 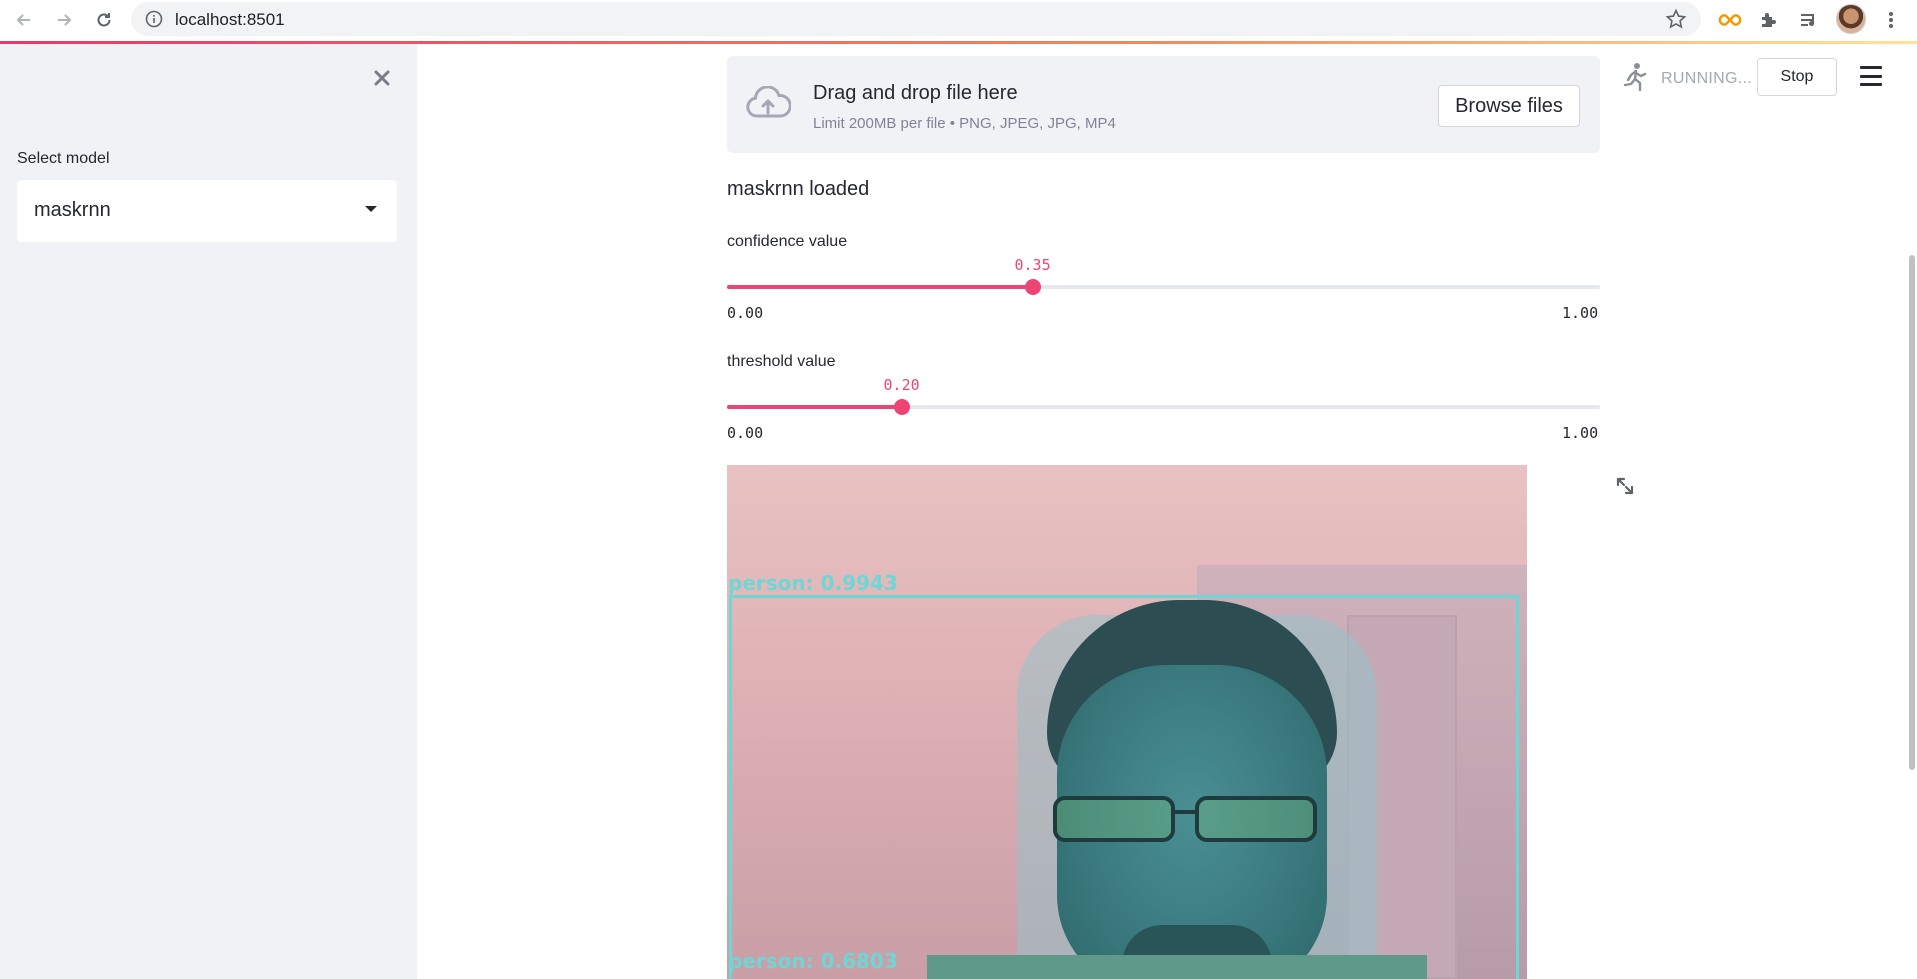 I want to click on select-model-label: Select model, so click(x=63, y=158).